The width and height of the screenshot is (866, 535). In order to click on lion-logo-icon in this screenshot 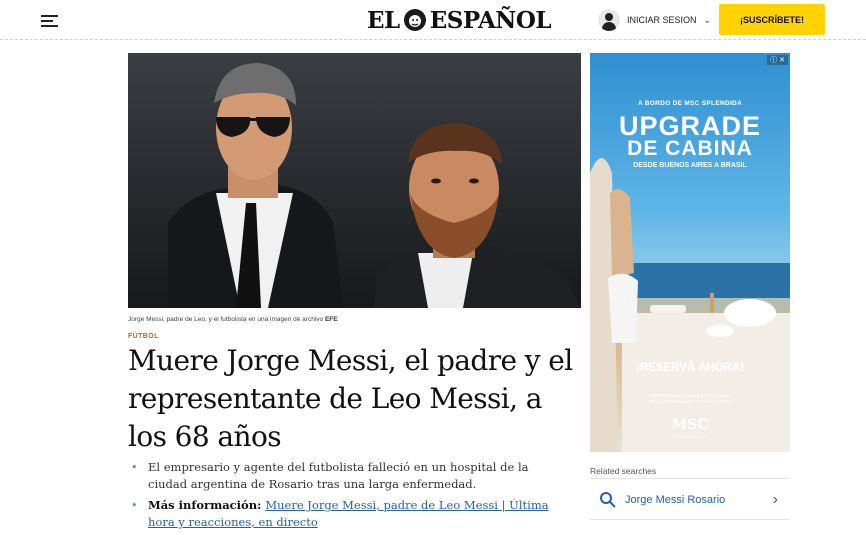, I will do `click(414, 20)`.